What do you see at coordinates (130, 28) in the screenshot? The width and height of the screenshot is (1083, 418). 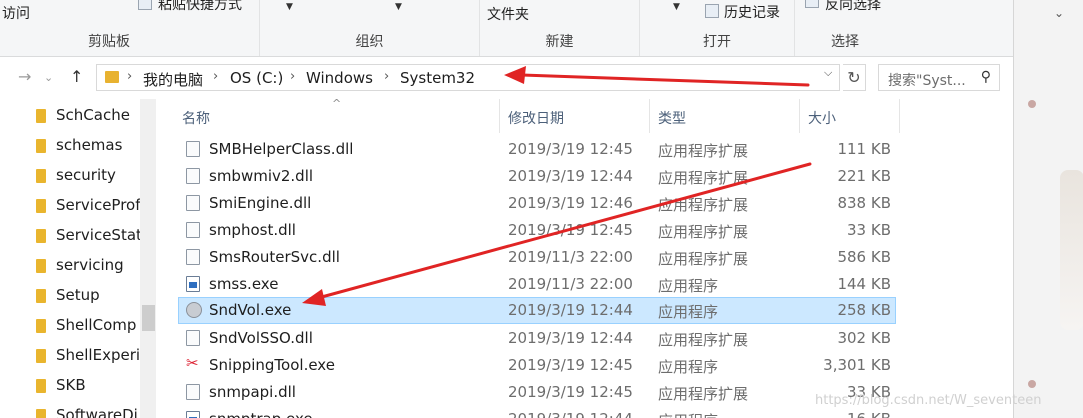 I see `ribbon-group-clipboard: 剪贴板` at bounding box center [130, 28].